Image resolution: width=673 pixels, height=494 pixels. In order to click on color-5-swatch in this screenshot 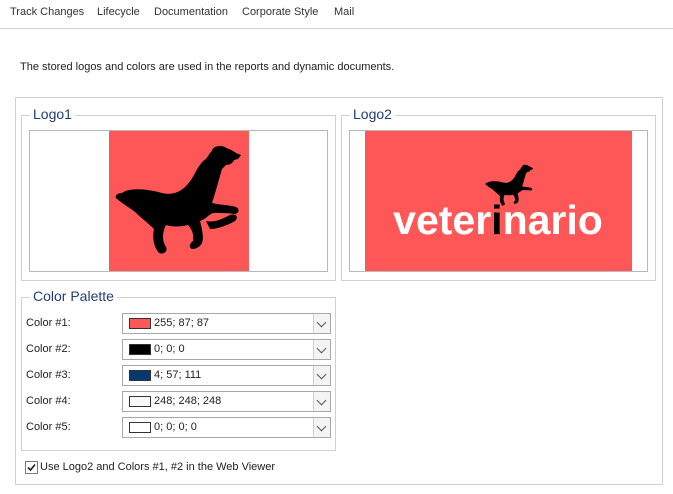, I will do `click(140, 427)`.